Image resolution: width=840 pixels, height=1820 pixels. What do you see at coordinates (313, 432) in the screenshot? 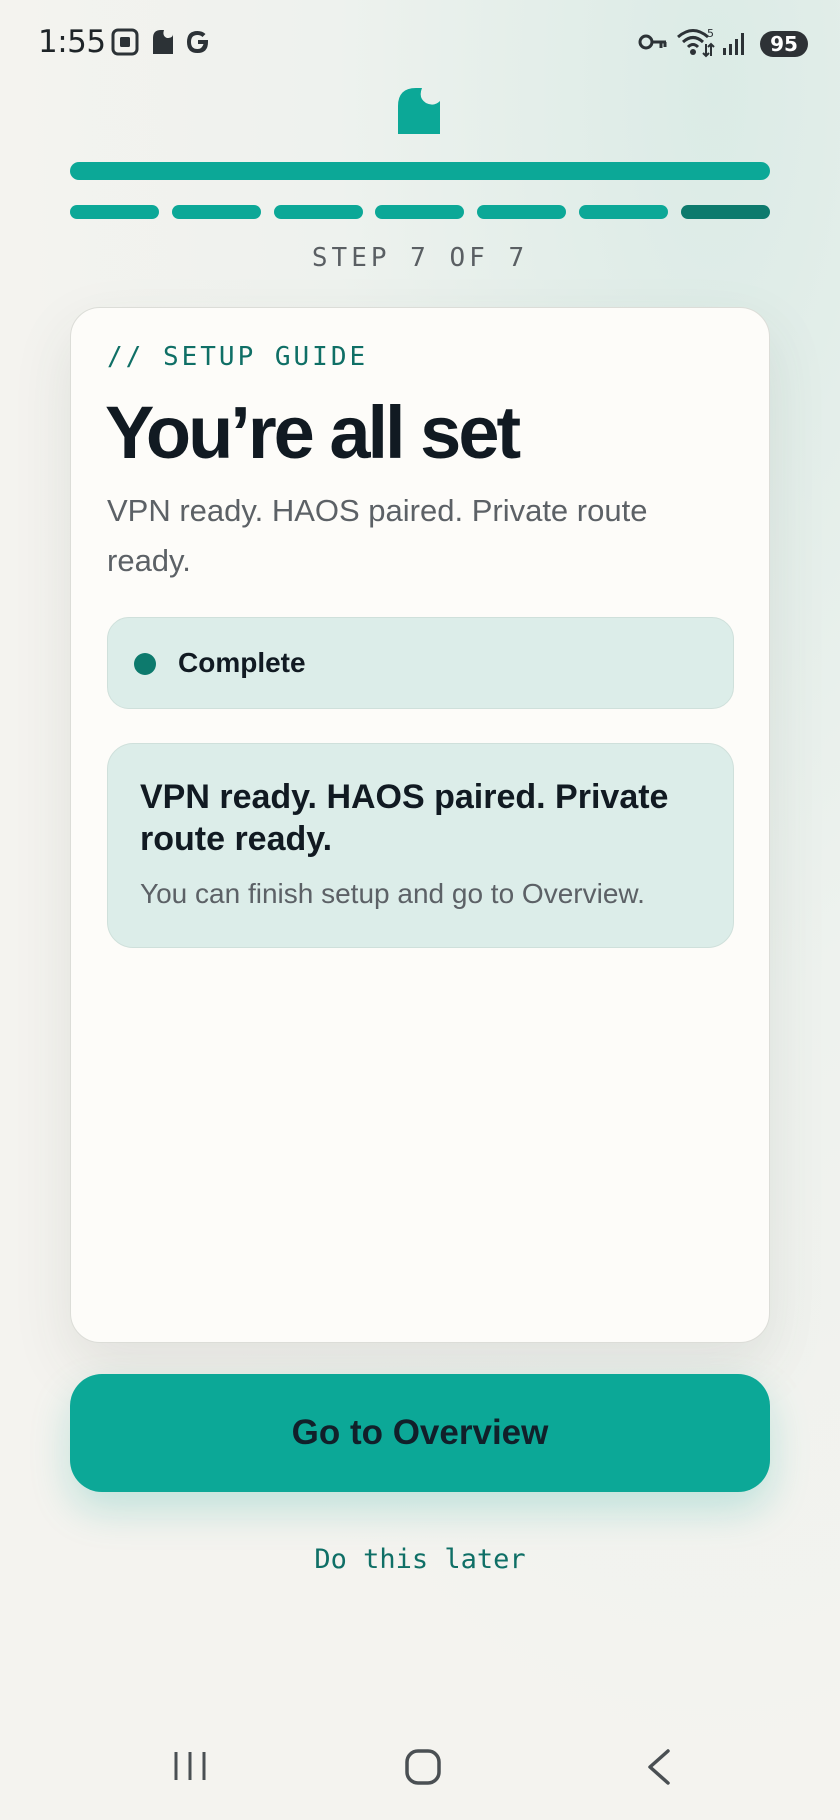
I see `page-title: You’re all set` at bounding box center [313, 432].